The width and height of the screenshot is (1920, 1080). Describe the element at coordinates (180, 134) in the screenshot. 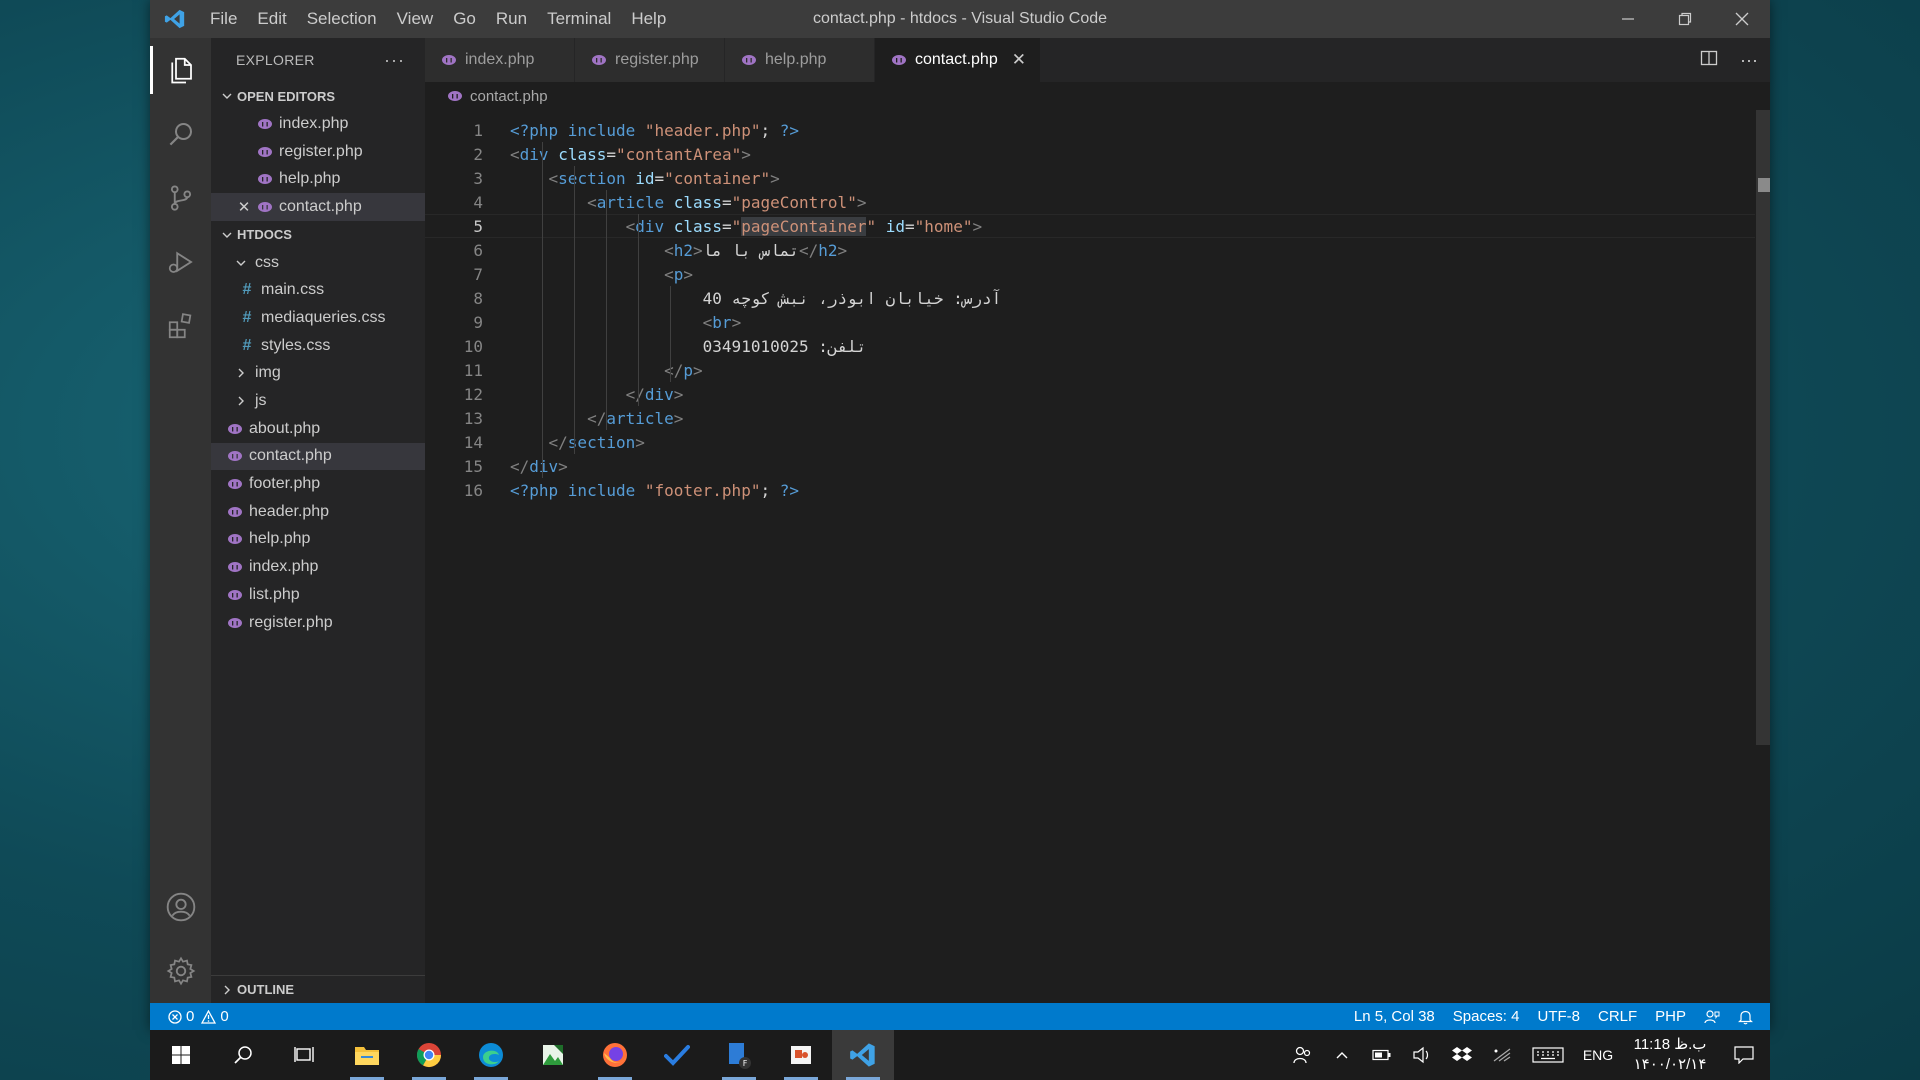

I see `search-activity` at that location.